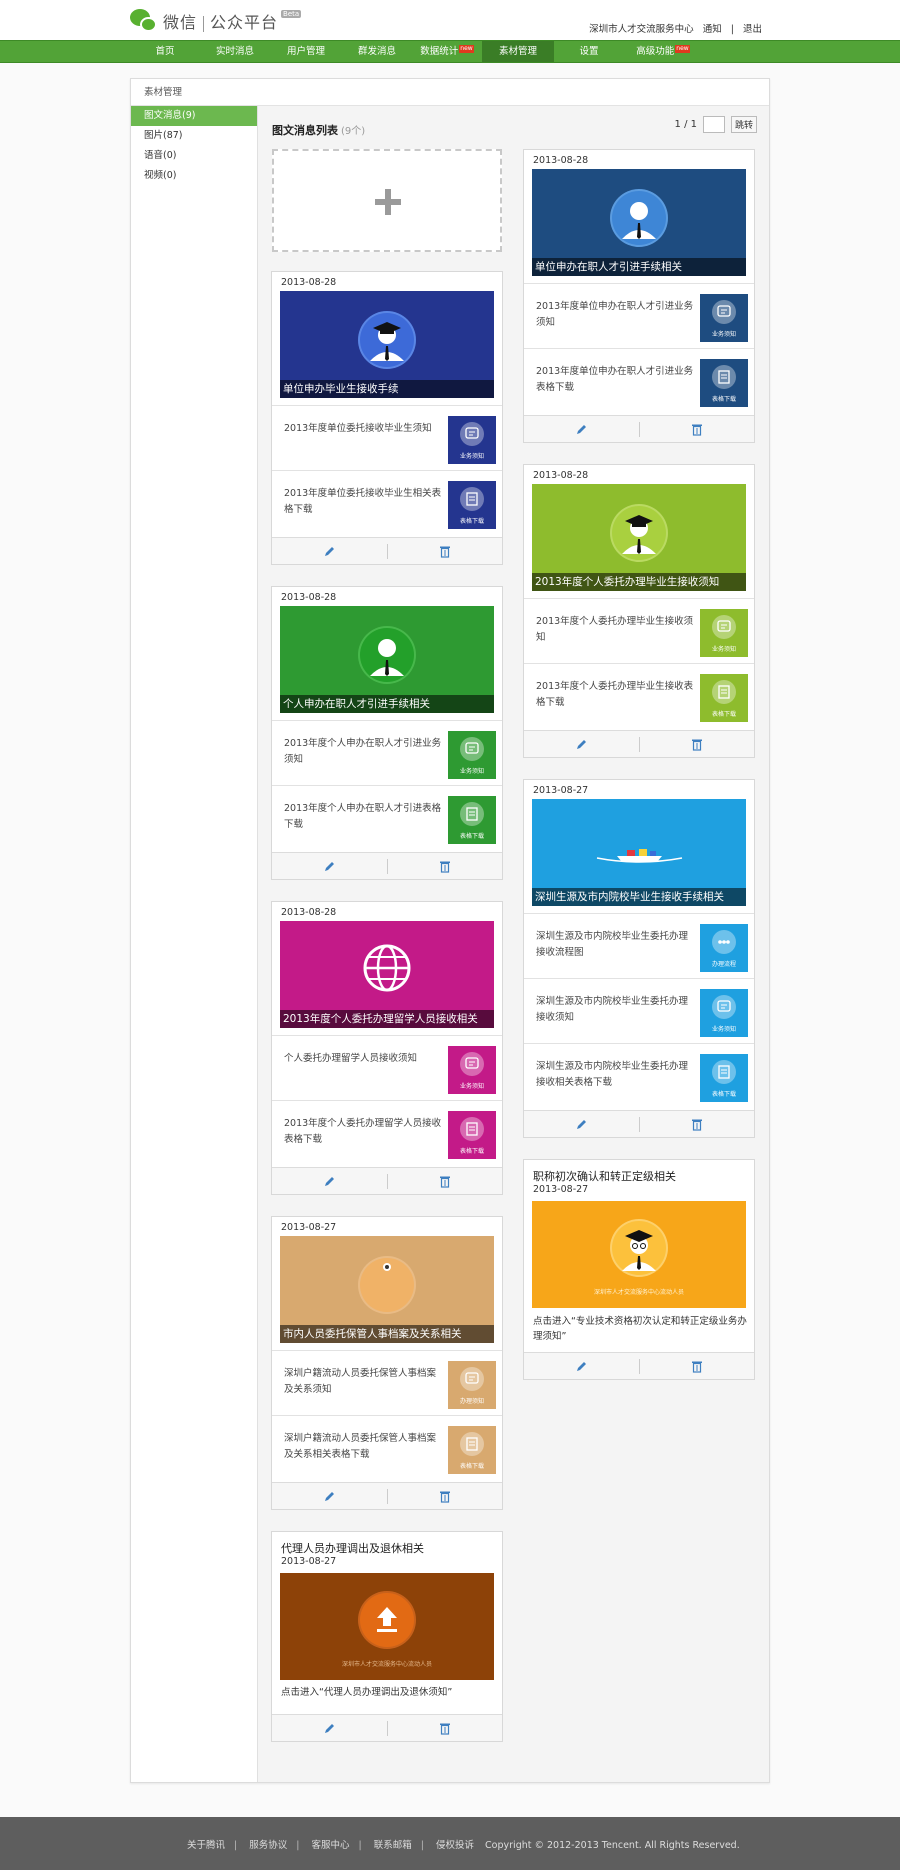 The image size is (900, 1870). I want to click on sub-item: 深圳户籍流动人员委托保管人事档案及关系须知 办理须知, so click(387, 1382).